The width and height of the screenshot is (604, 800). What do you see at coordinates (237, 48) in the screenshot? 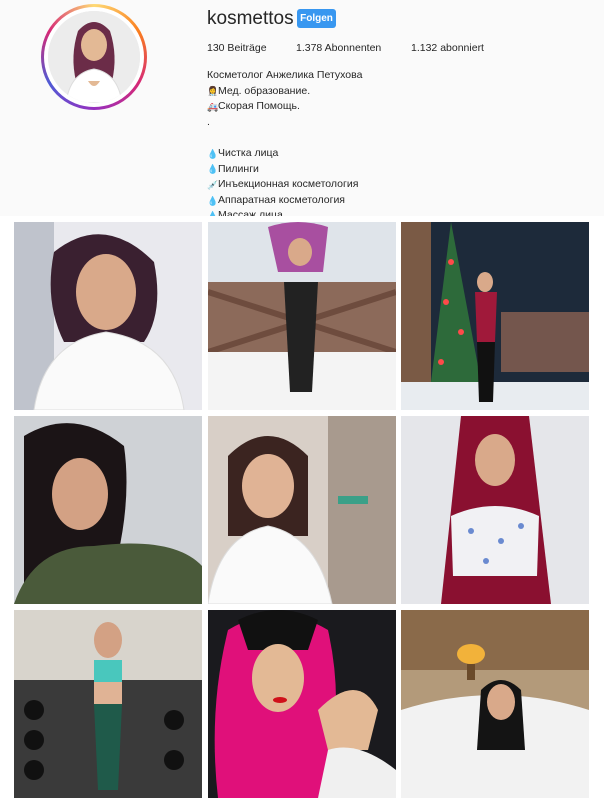
I see `posts-count: 130 Beiträge` at bounding box center [237, 48].